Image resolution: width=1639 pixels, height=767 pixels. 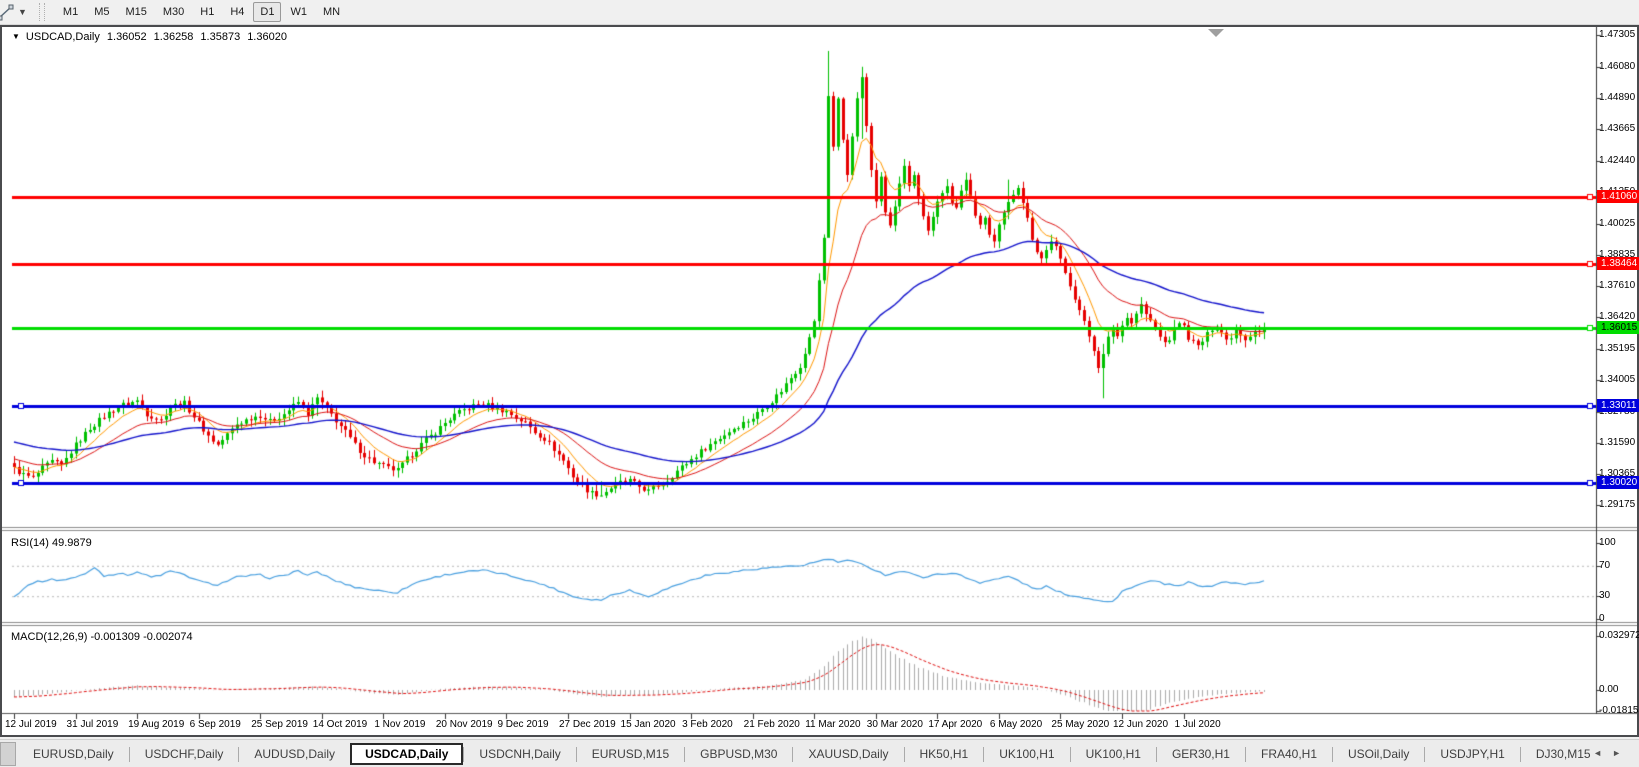 What do you see at coordinates (73, 754) in the screenshot?
I see `chart-tab-eurusd-daily: EURUSD,Daily` at bounding box center [73, 754].